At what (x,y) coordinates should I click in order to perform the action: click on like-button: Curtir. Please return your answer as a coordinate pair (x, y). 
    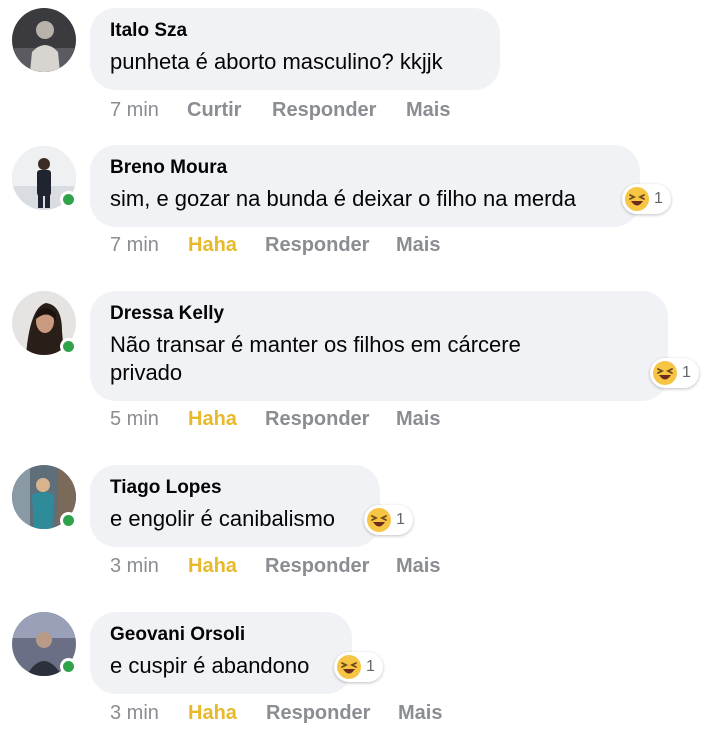
    Looking at the image, I should click on (214, 110).